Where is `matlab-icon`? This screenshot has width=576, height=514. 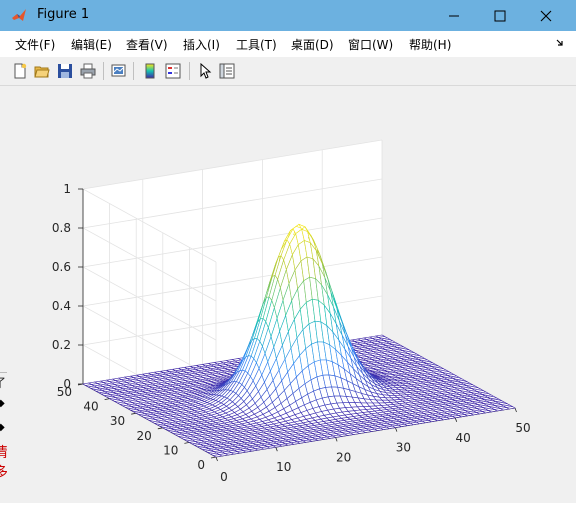
matlab-icon is located at coordinates (19, 15).